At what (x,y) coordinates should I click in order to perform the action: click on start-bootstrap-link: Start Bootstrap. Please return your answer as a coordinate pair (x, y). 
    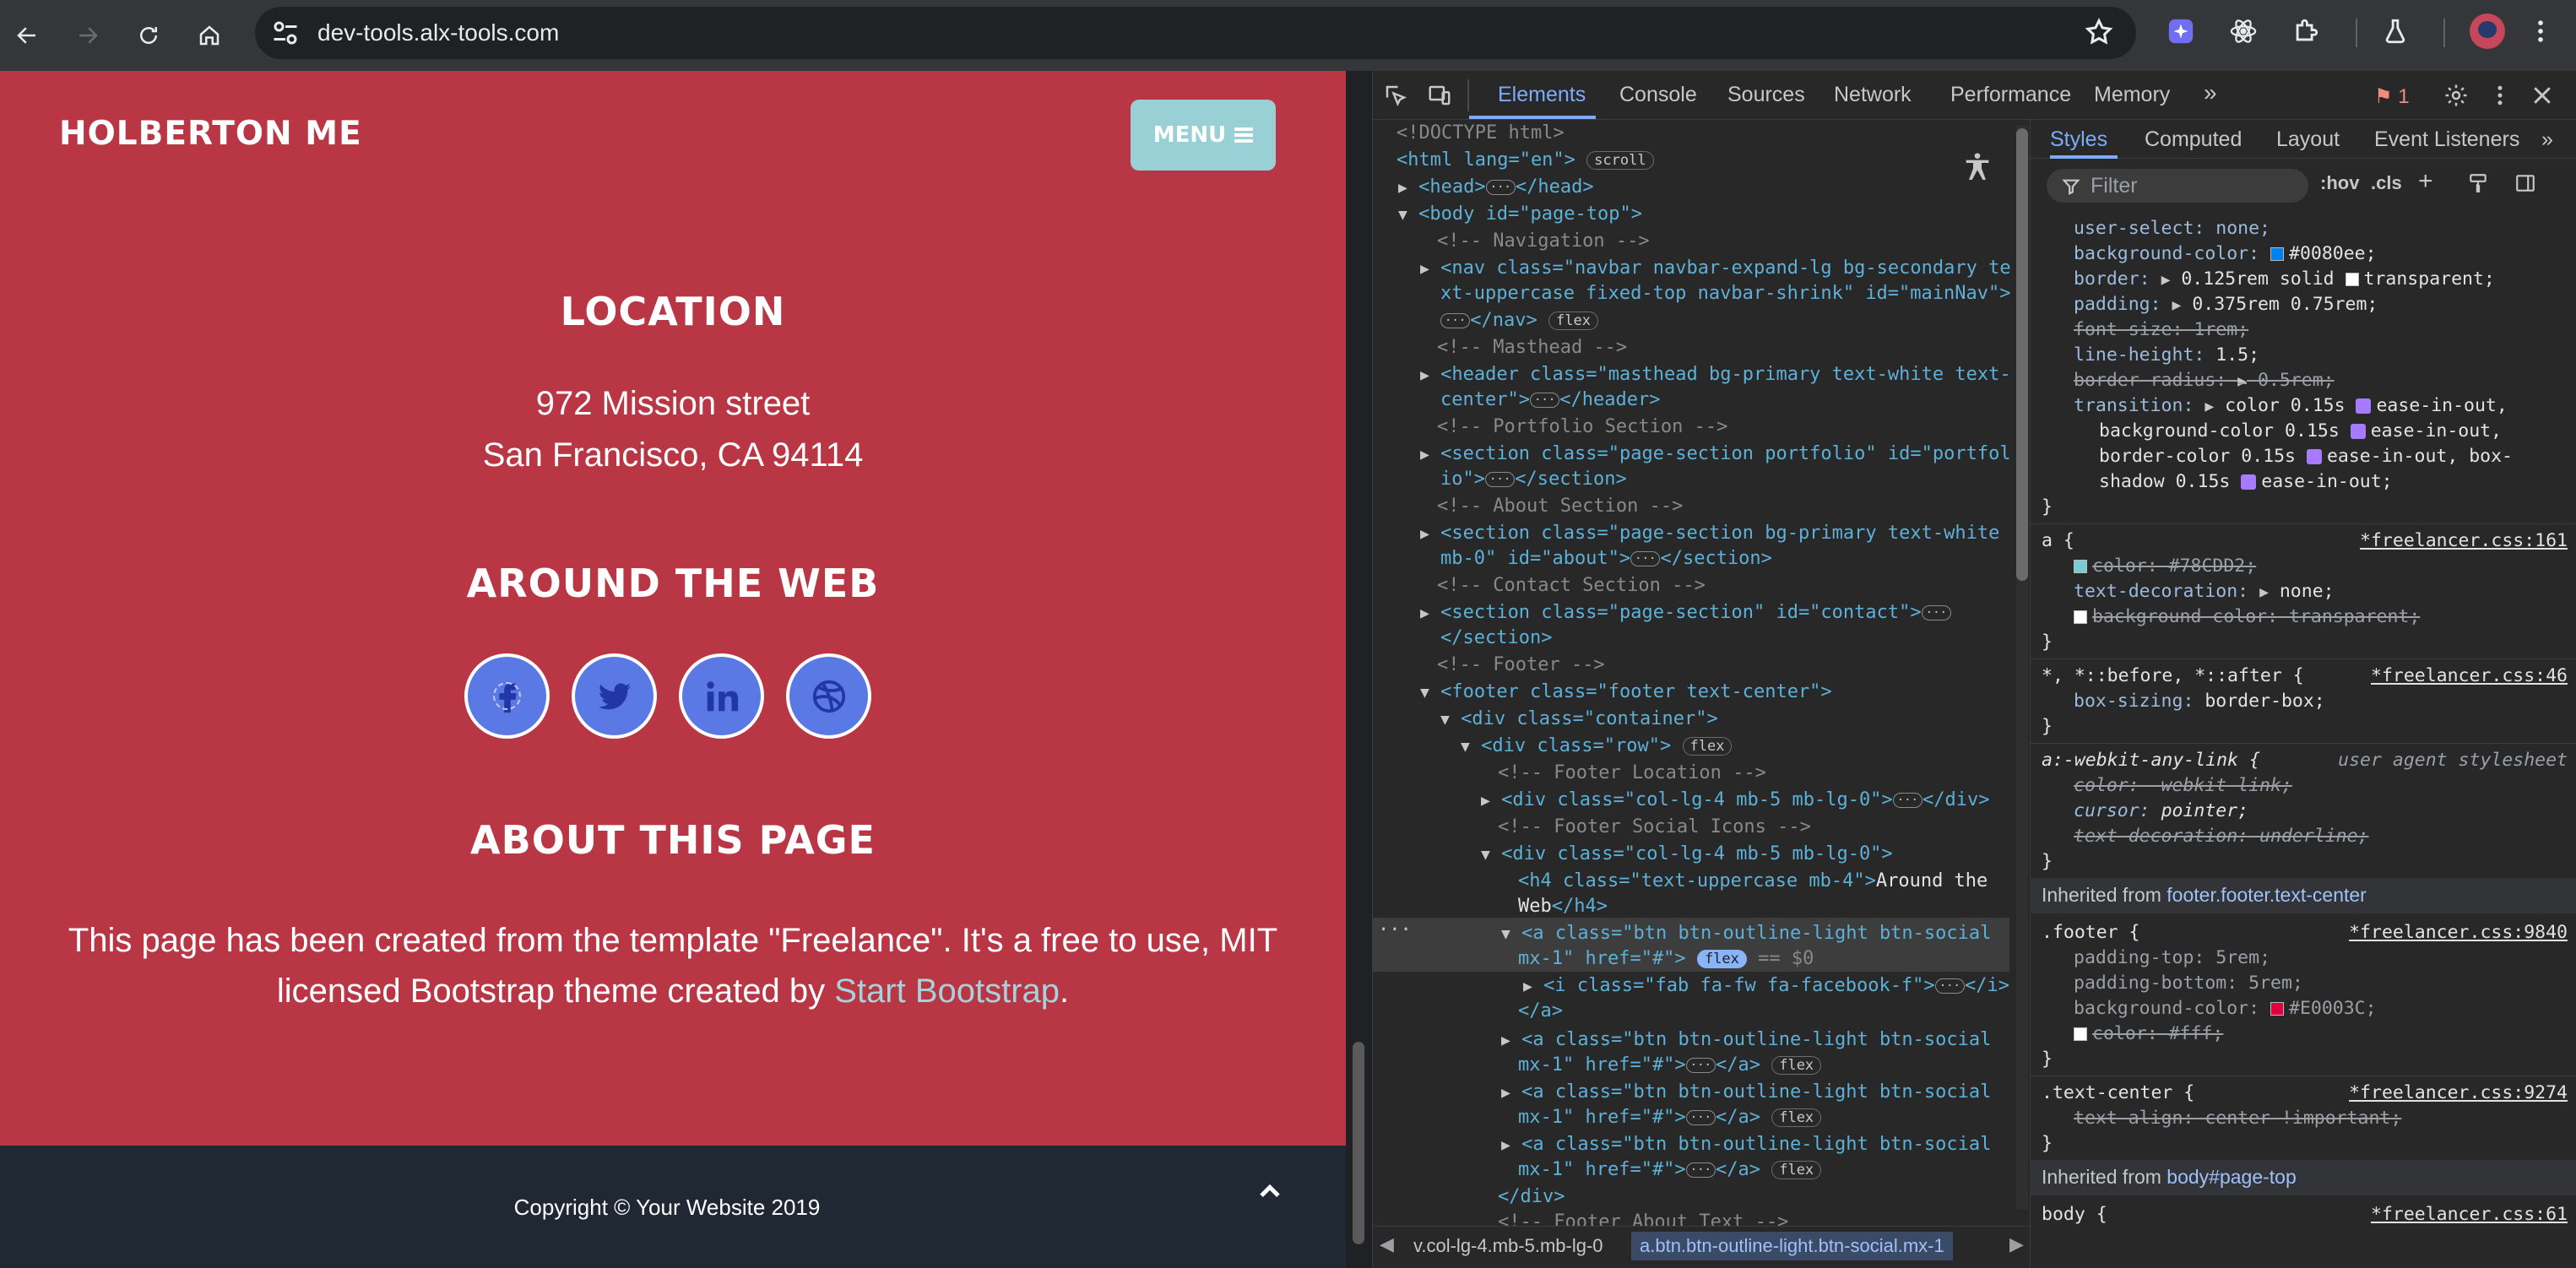
    Looking at the image, I should click on (947, 991).